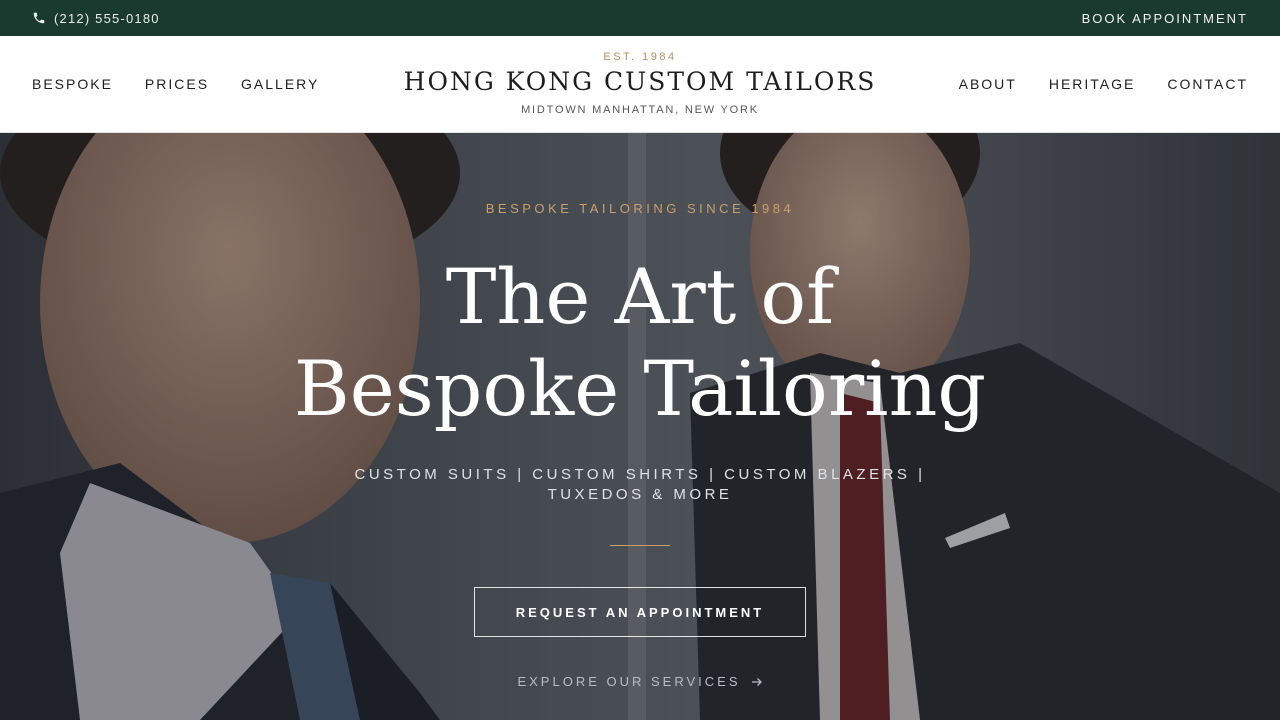 The width and height of the screenshot is (1280, 720). I want to click on nav-left: BESPOKE PRICES GALLERY, so click(175, 84).